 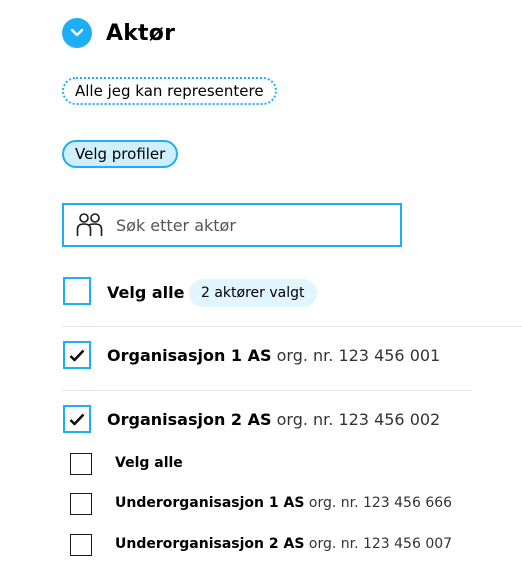 I want to click on org-2-checkbox, so click(x=77, y=419).